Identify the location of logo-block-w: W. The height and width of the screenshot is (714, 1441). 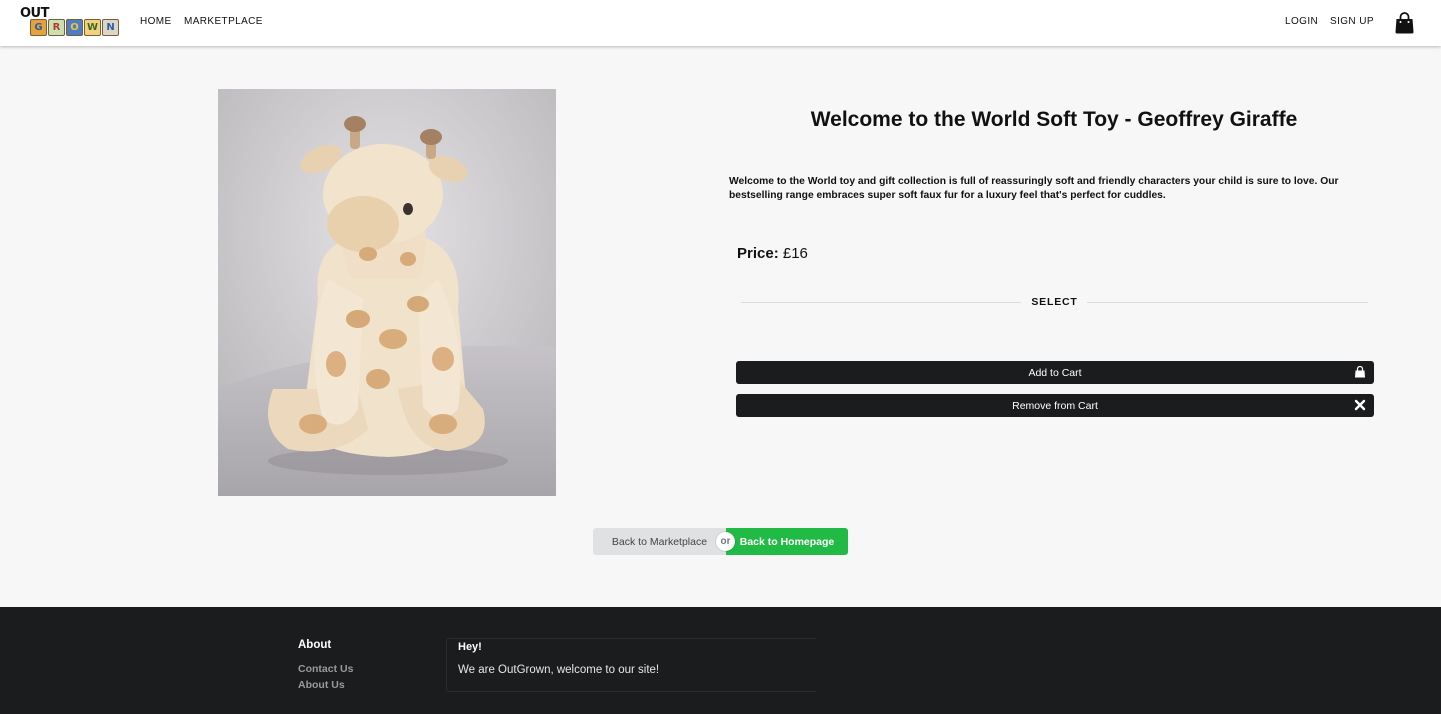
(92, 27).